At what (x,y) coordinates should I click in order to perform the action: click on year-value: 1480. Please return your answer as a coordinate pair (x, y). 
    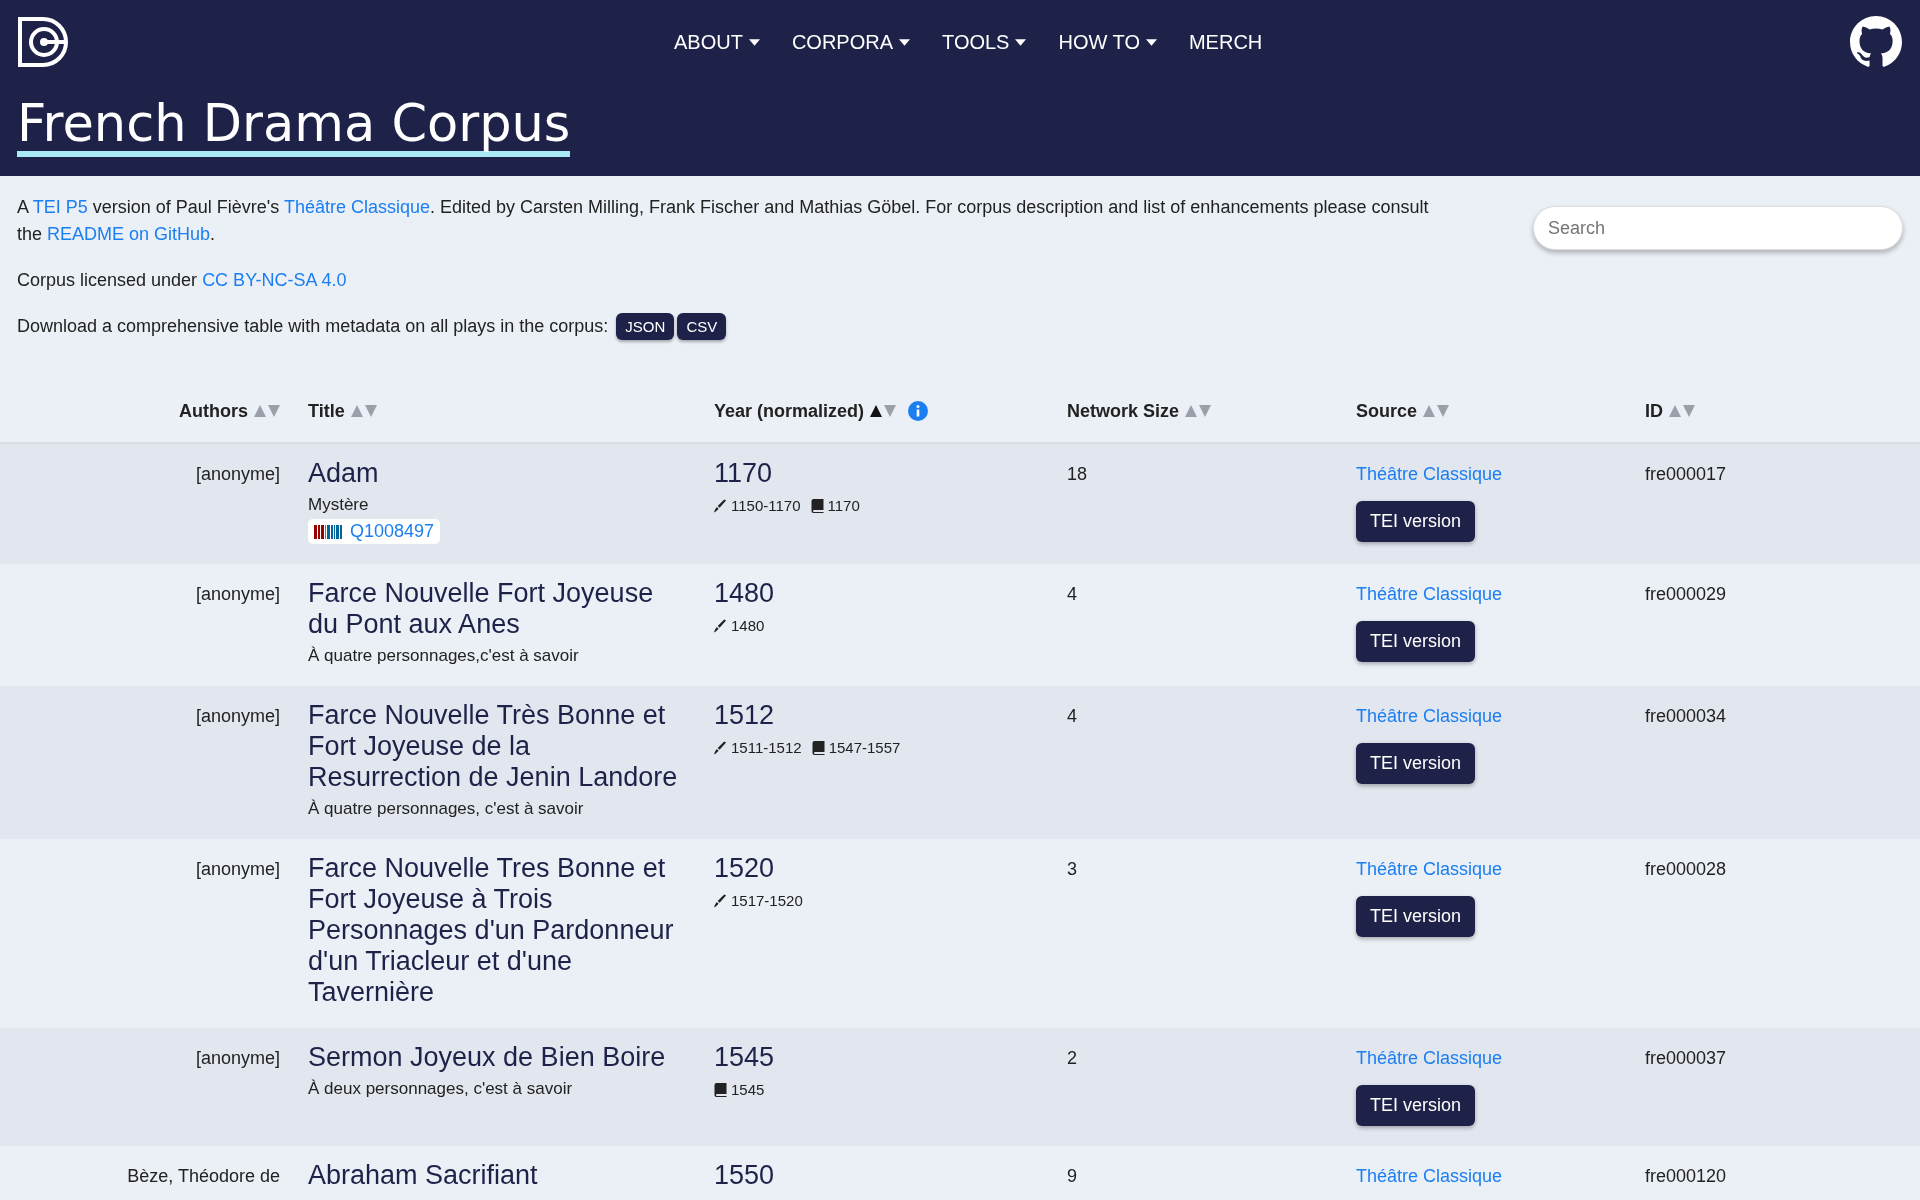
    Looking at the image, I should click on (744, 593).